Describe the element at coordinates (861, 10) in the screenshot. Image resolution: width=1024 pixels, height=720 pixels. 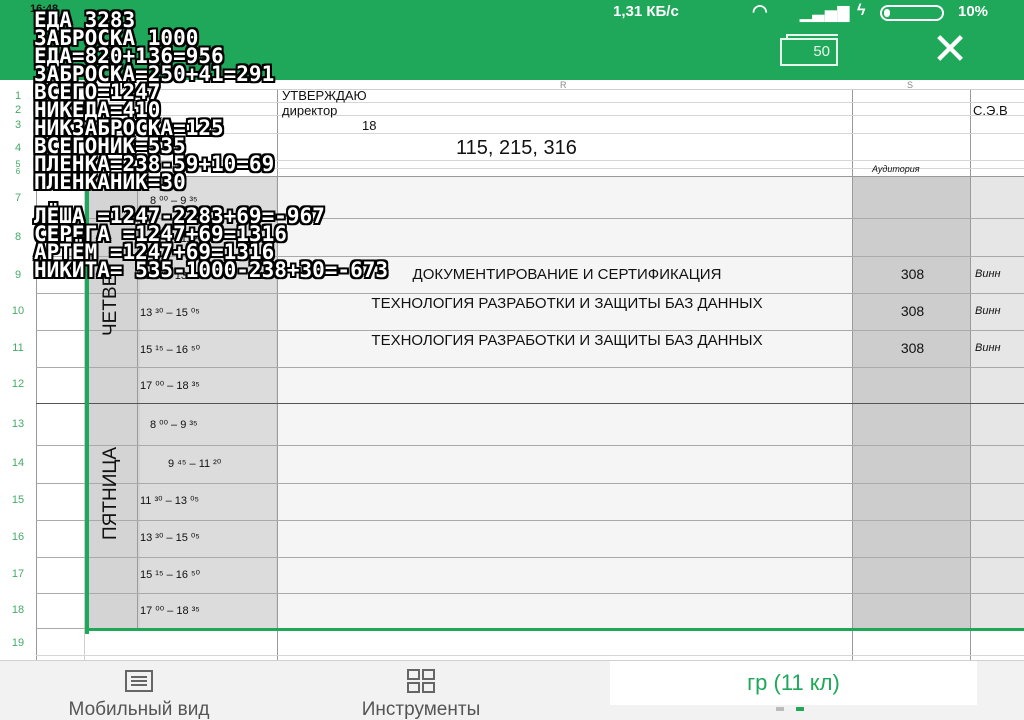
I see `charging-icon: ϟ` at that location.